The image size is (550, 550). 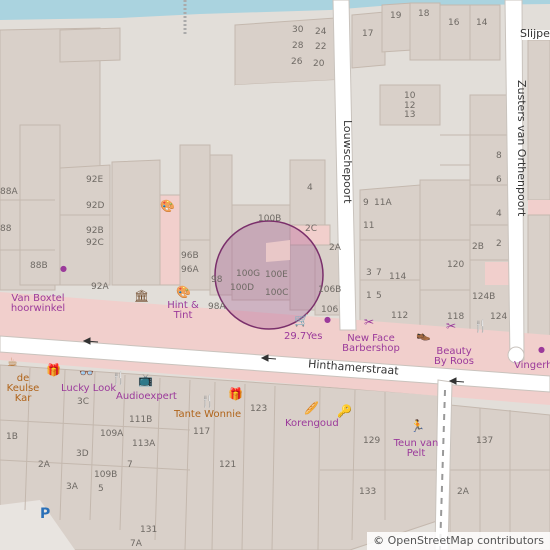 What do you see at coordinates (539, 207) in the screenshot?
I see `building-pink` at bounding box center [539, 207].